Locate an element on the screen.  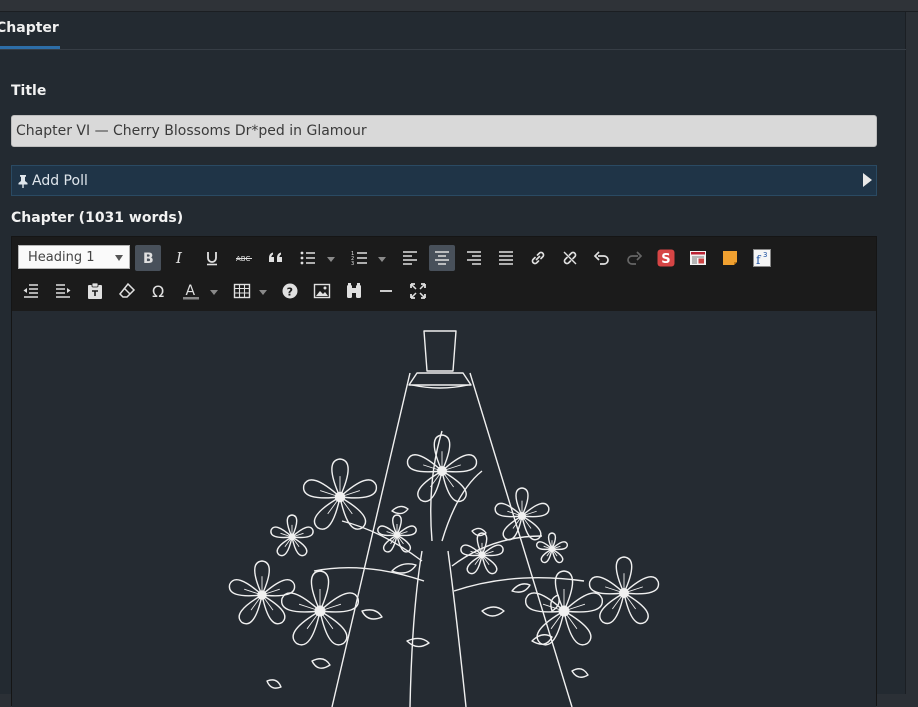
format-select-value: Heading 1 is located at coordinates (61, 257).